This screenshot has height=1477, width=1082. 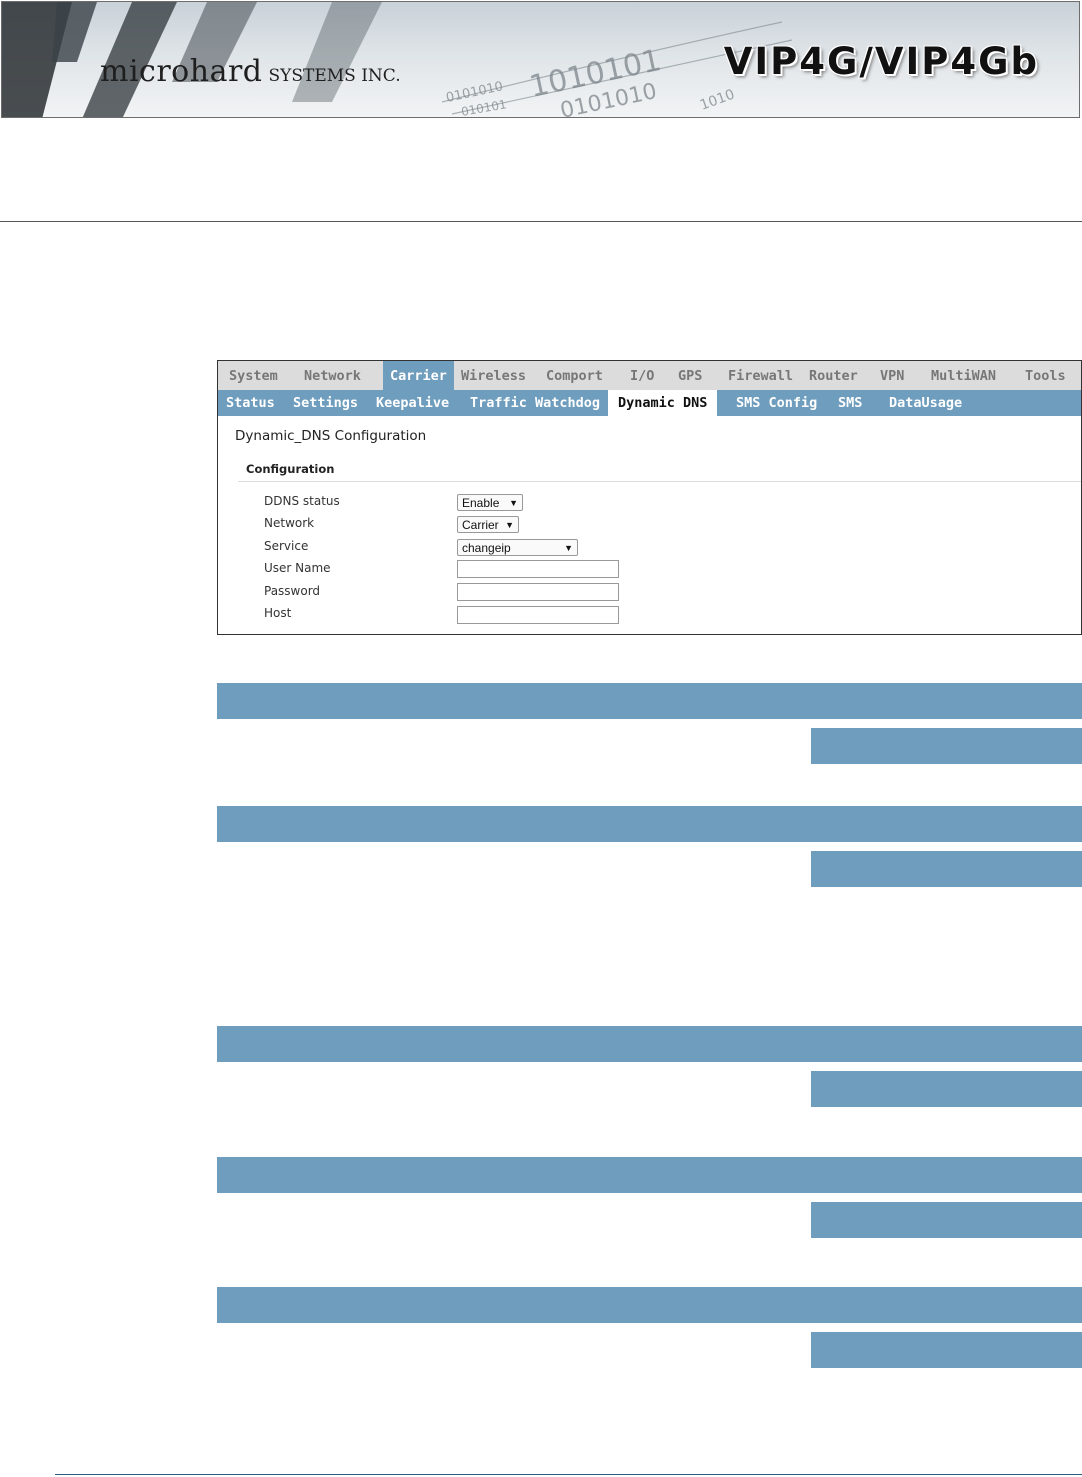 What do you see at coordinates (292, 591) in the screenshot?
I see `password-label: Password` at bounding box center [292, 591].